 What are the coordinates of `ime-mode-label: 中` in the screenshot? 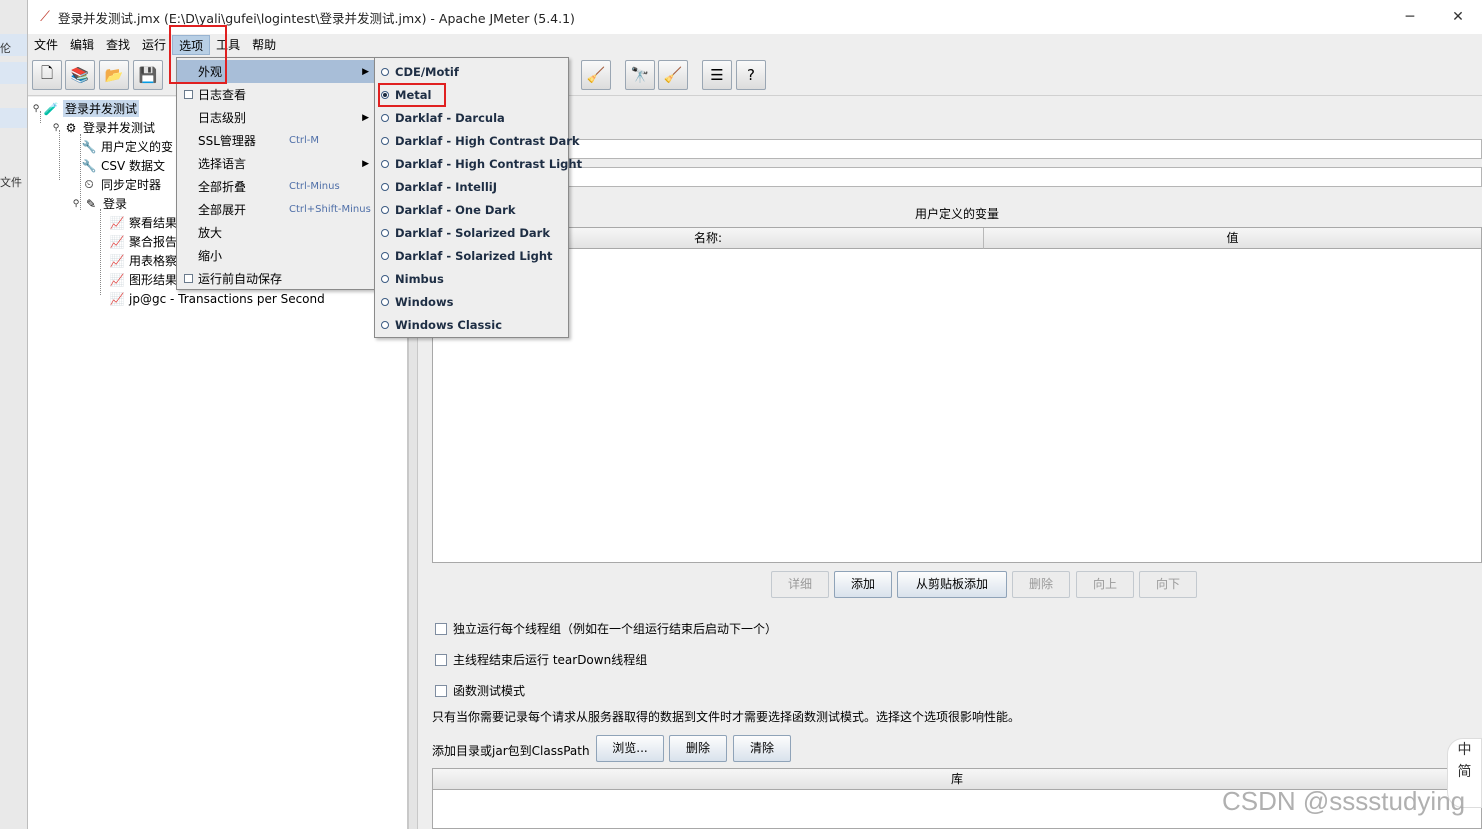 It's located at (1464, 750).